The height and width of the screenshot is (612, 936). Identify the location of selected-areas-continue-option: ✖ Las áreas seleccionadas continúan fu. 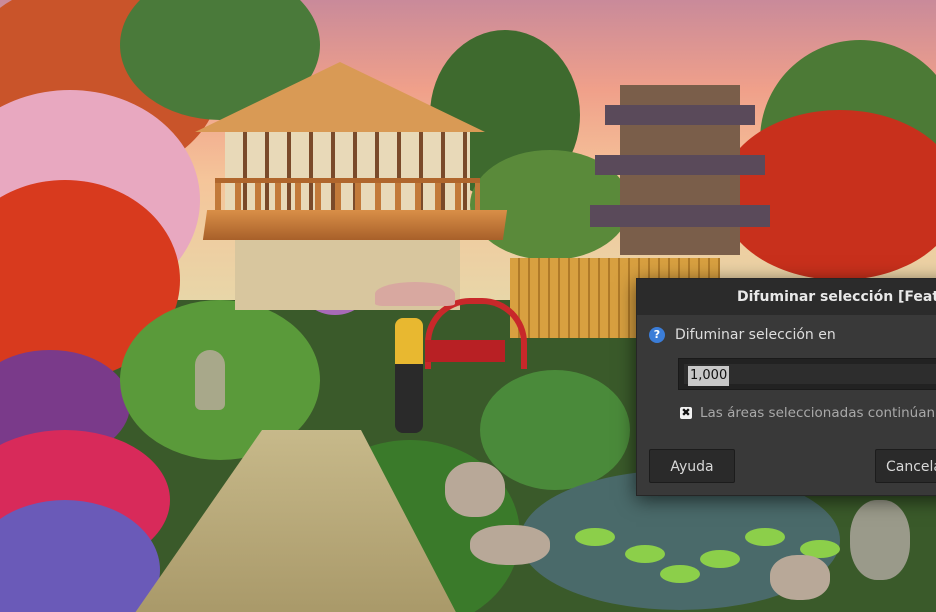
(808, 413).